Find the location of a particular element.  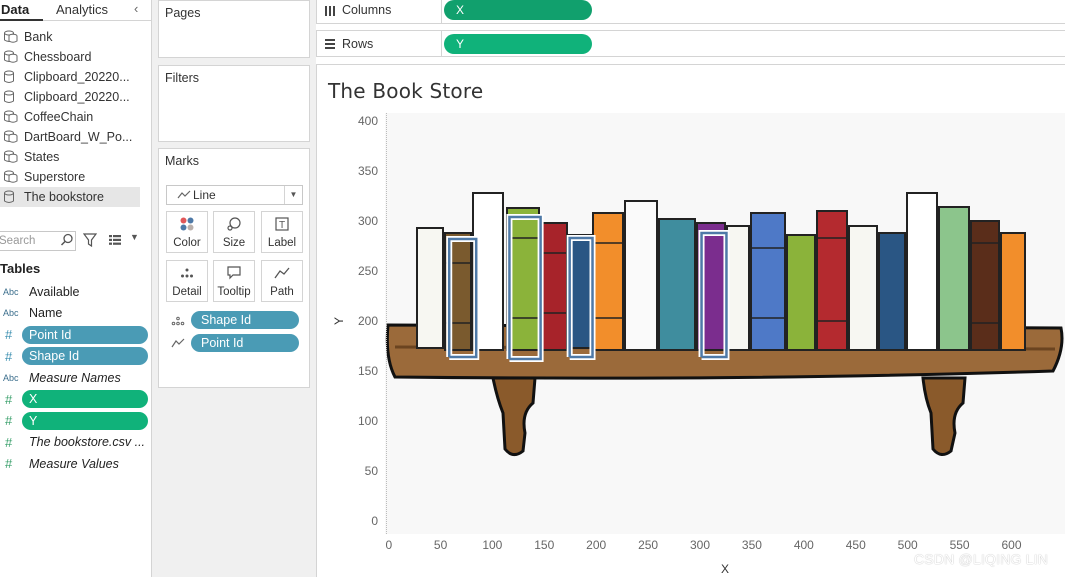

search-icon is located at coordinates (67, 240).